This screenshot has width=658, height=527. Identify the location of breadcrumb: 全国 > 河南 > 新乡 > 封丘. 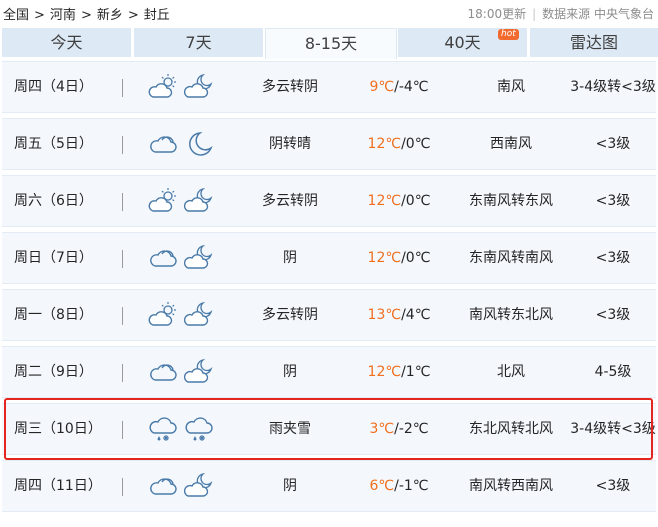
(86, 13).